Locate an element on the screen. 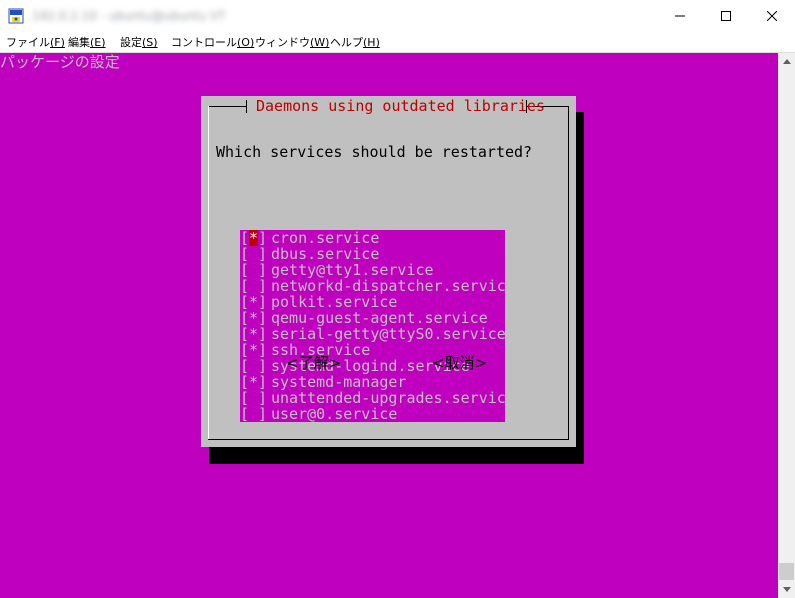  dialog-frame-bottom is located at coordinates (388, 439).